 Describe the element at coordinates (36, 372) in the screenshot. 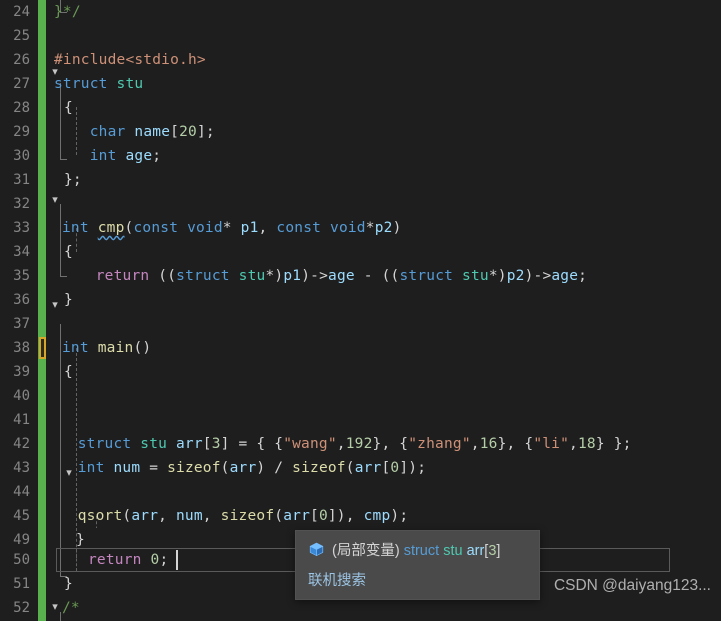

I see `code-line: 39 {` at that location.